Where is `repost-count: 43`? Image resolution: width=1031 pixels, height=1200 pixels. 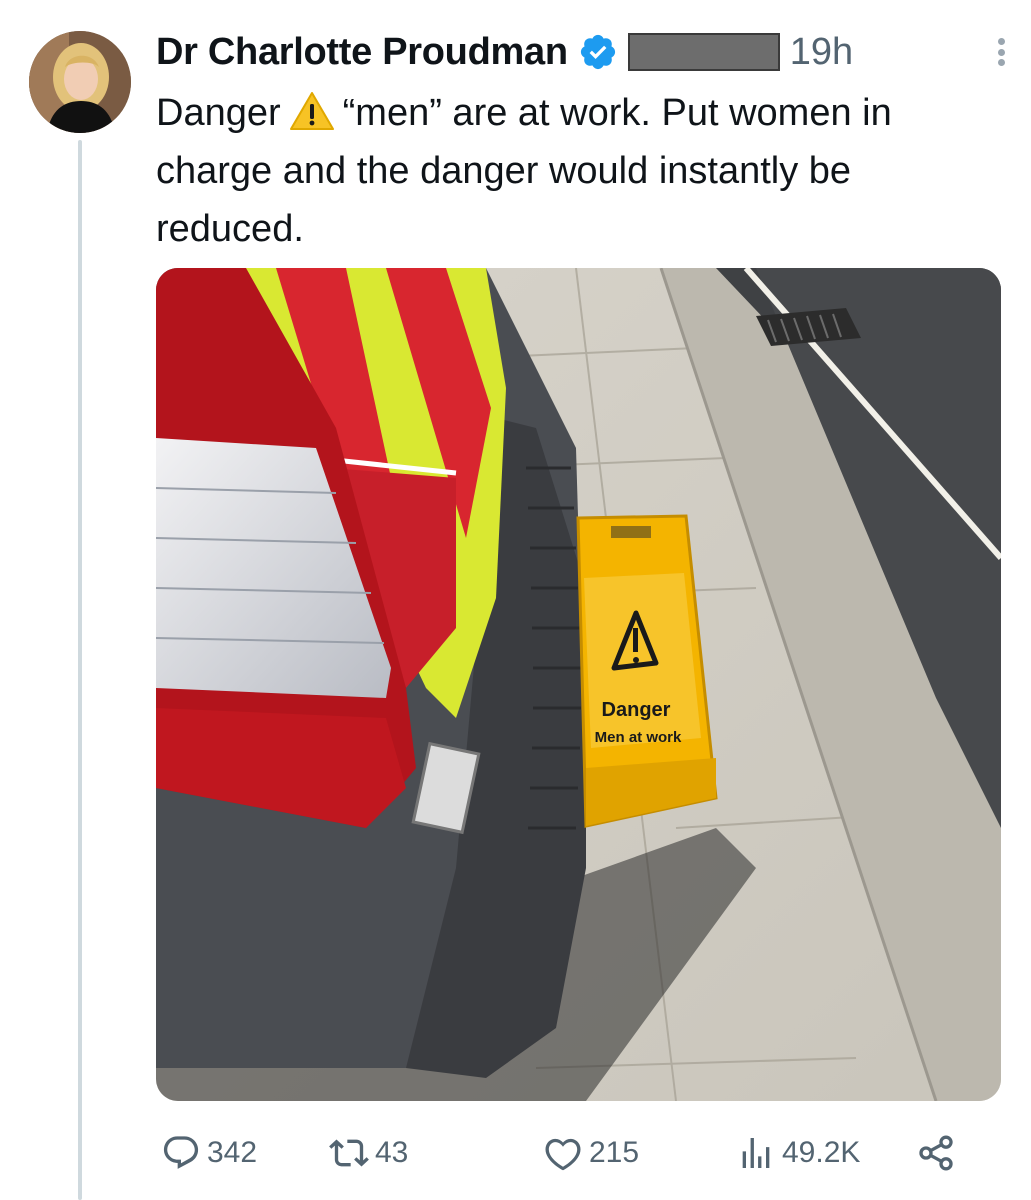
repost-count: 43 is located at coordinates (392, 1152).